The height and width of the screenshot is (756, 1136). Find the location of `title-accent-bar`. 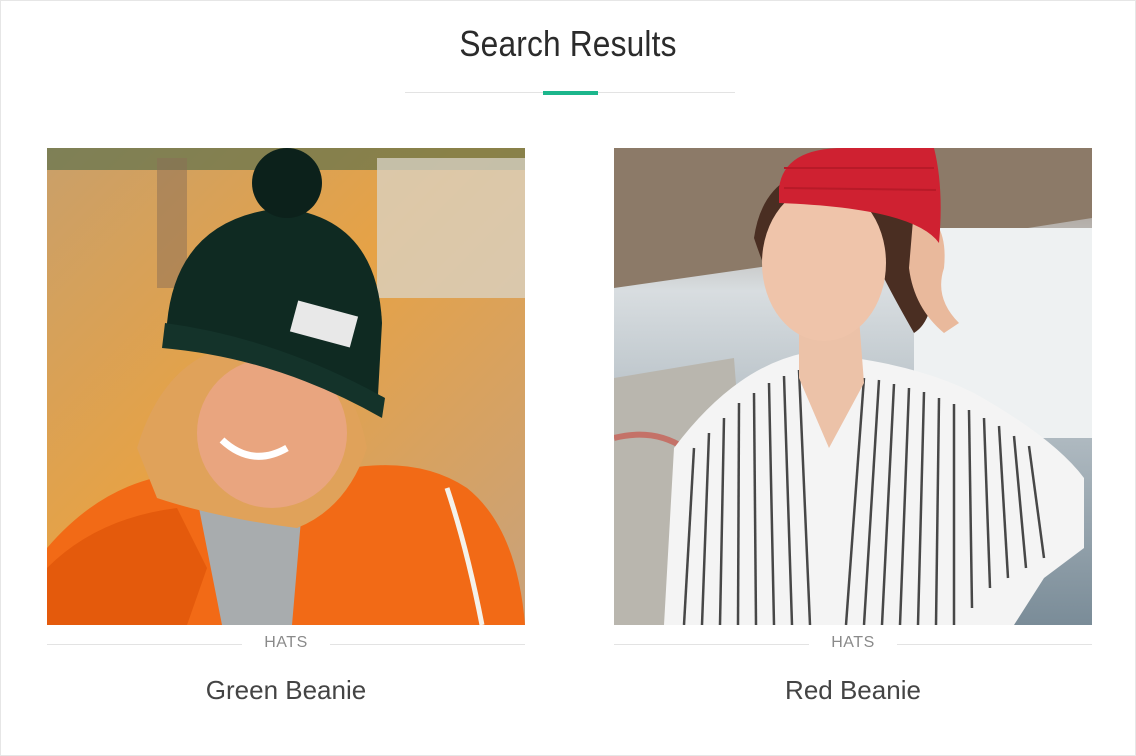

title-accent-bar is located at coordinates (570, 93).